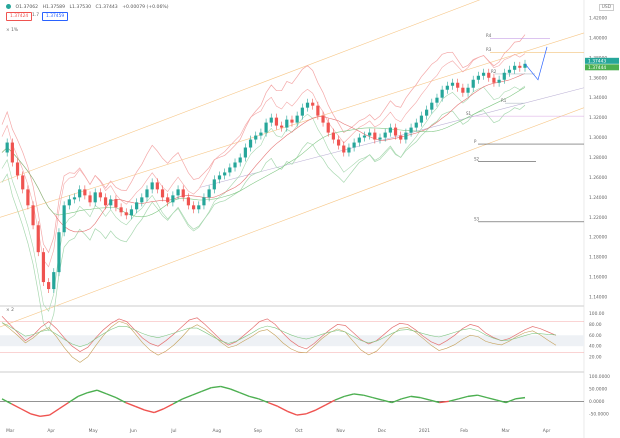  I want to click on sell-price-box: 1.37424, so click(19, 16).